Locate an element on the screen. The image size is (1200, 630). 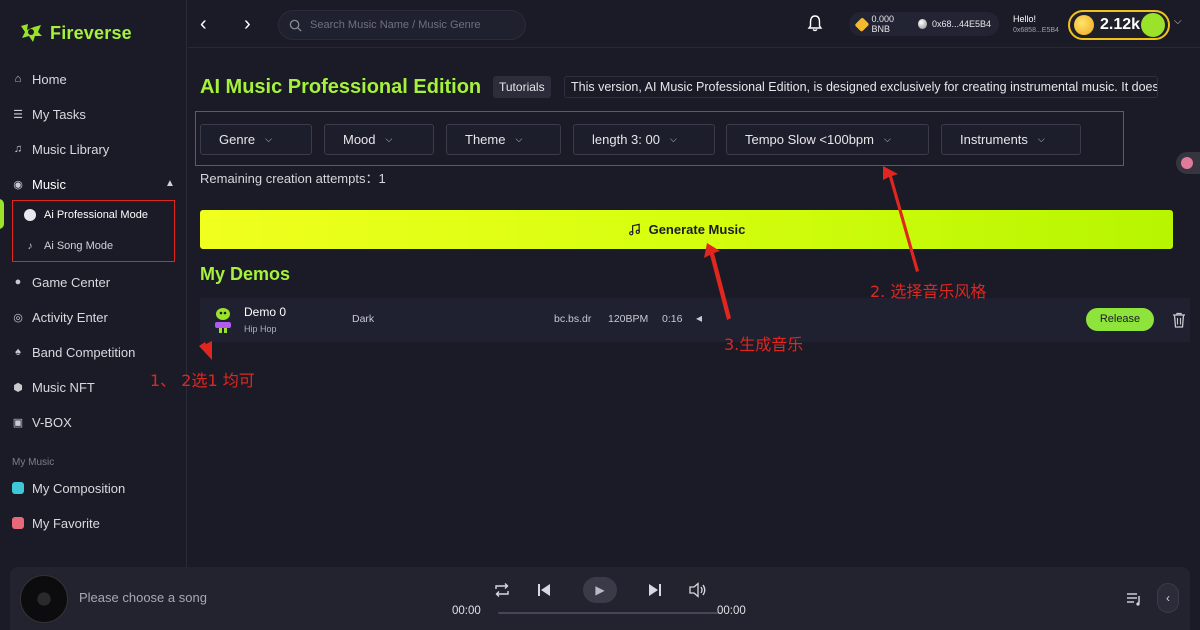
wallet-address: 0x68...44E5B4 is located at coordinates (961, 24).